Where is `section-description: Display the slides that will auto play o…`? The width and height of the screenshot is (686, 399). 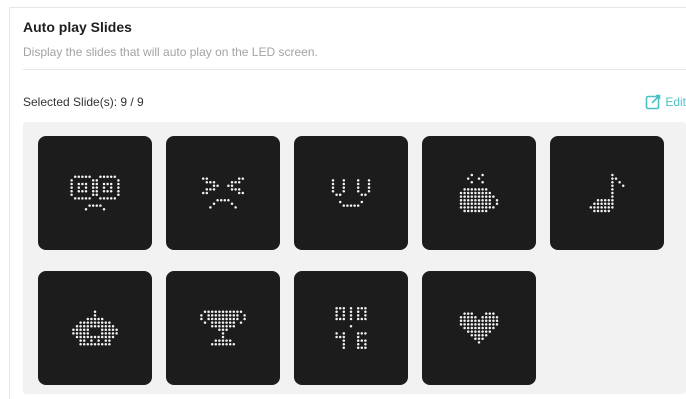
section-description: Display the slides that will auto play o… is located at coordinates (170, 52).